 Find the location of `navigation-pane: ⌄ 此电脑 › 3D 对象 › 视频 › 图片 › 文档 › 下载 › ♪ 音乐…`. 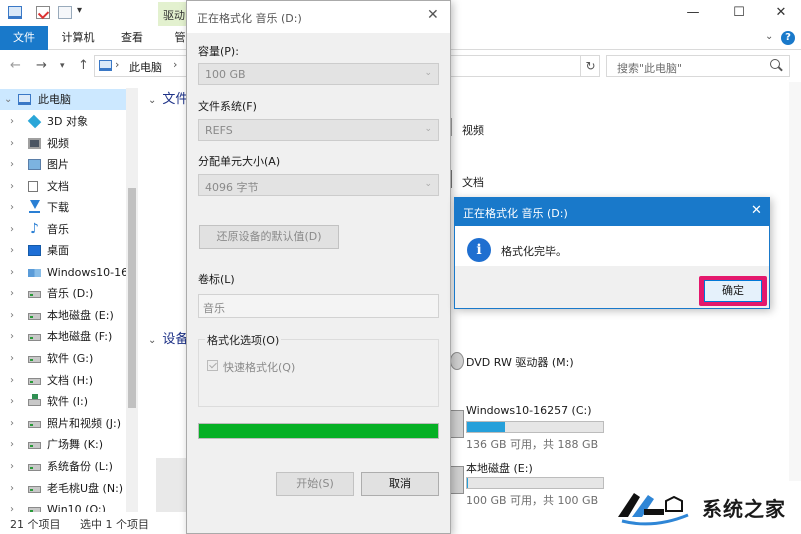

navigation-pane: ⌄ 此电脑 › 3D 对象 › 视频 › 图片 › 文档 › 下载 › ♪ 音乐… is located at coordinates (69, 300).